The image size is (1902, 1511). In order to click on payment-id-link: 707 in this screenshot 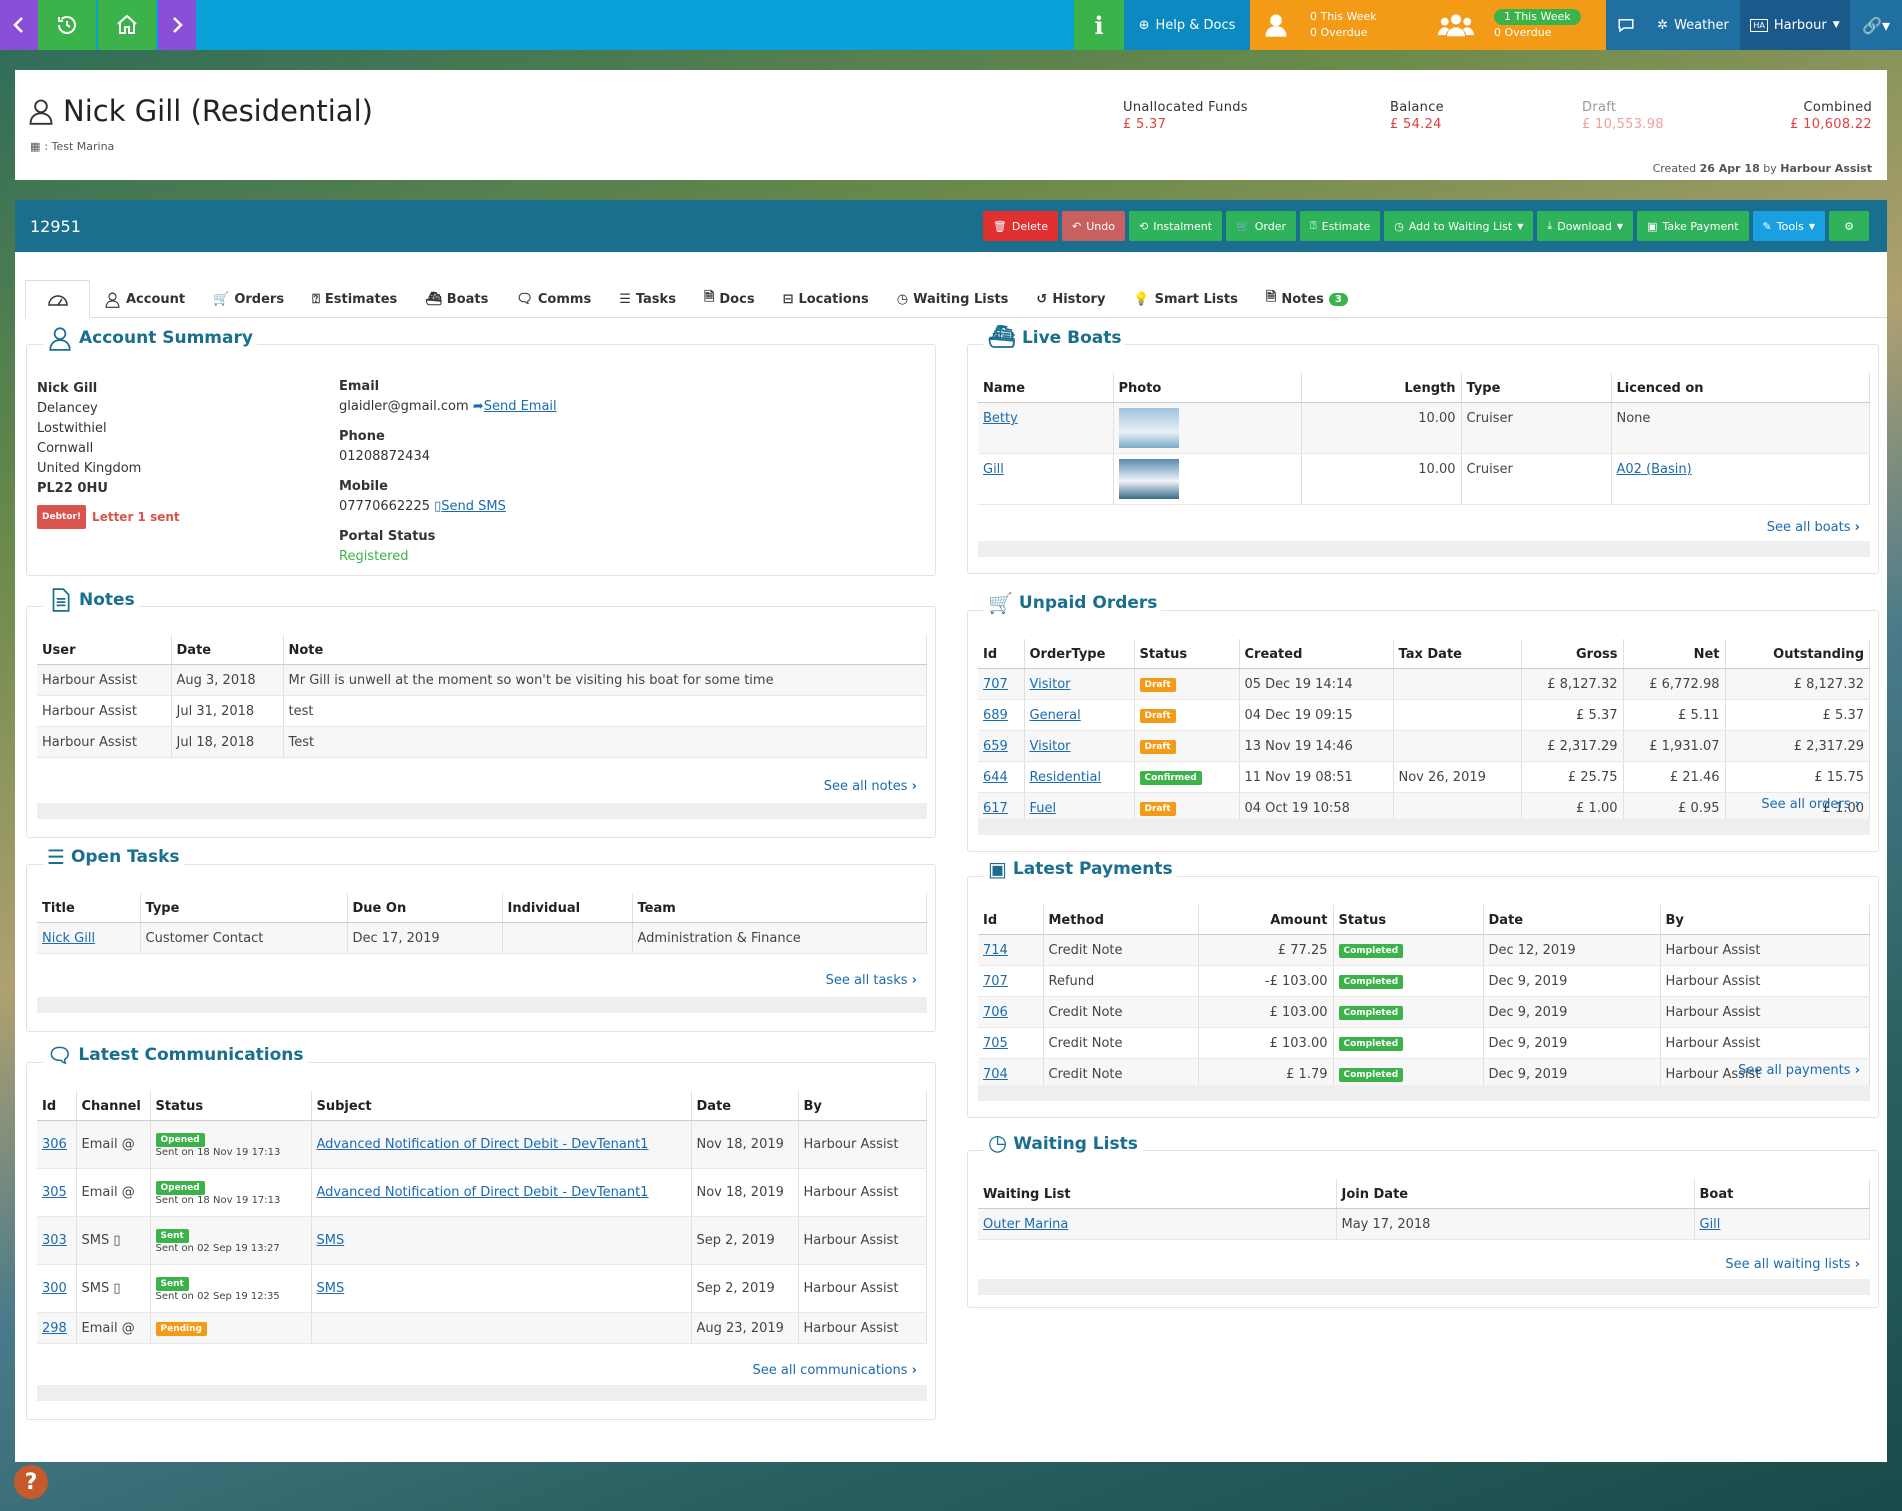, I will do `click(995, 981)`.